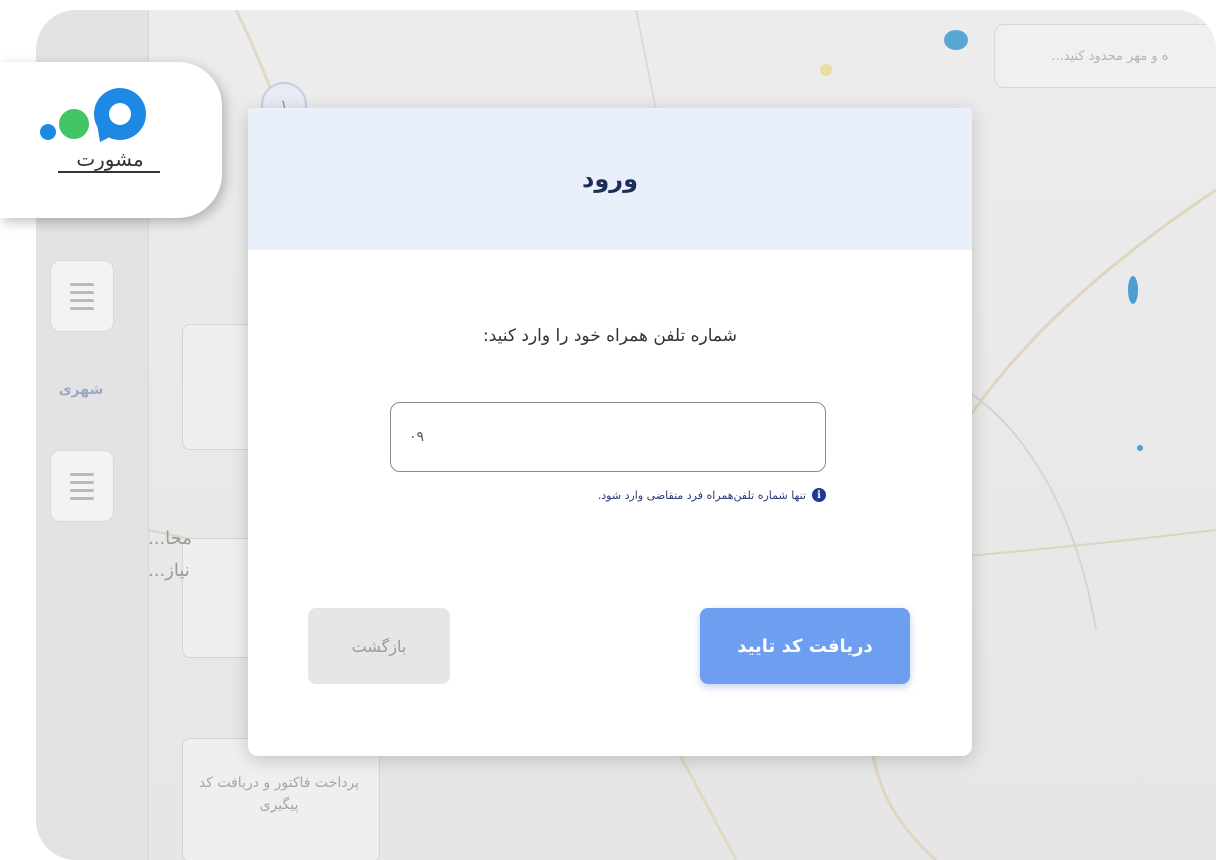 The width and height of the screenshot is (1217, 860). I want to click on back-button: بازگشت, so click(379, 646).